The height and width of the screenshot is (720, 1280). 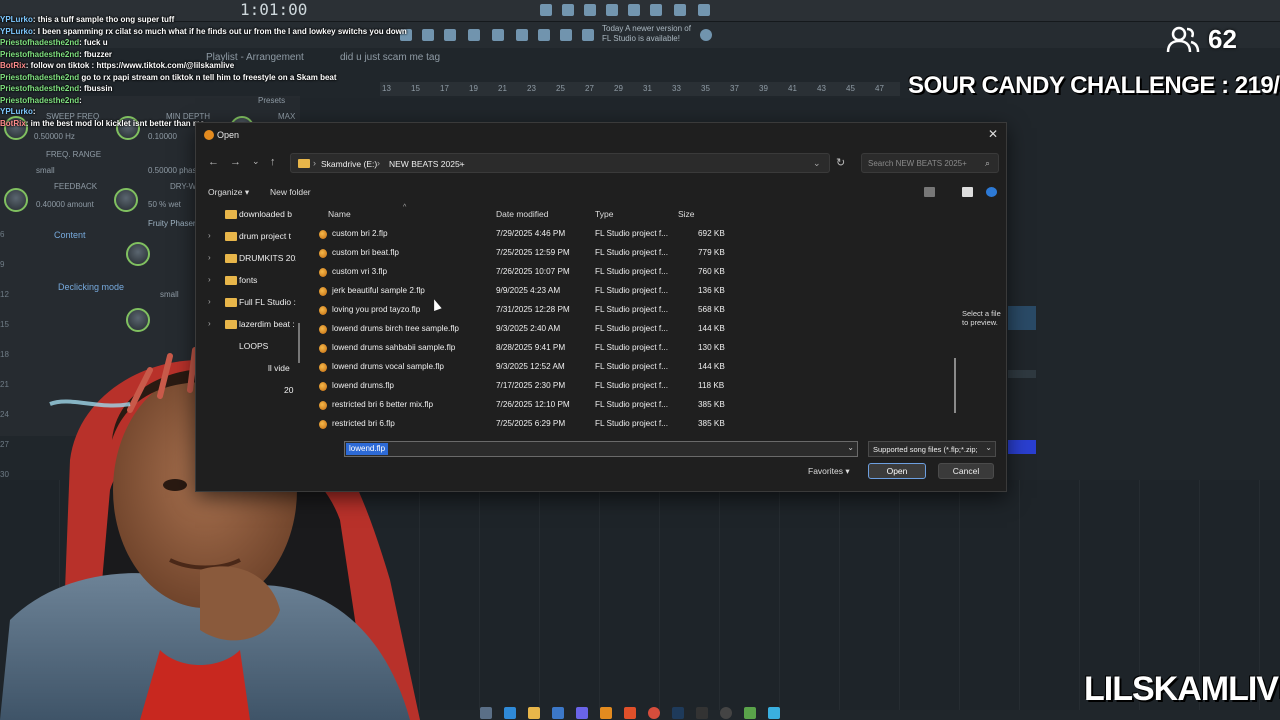 I want to click on file-name-input: lowend.flp ⌄, so click(x=601, y=449).